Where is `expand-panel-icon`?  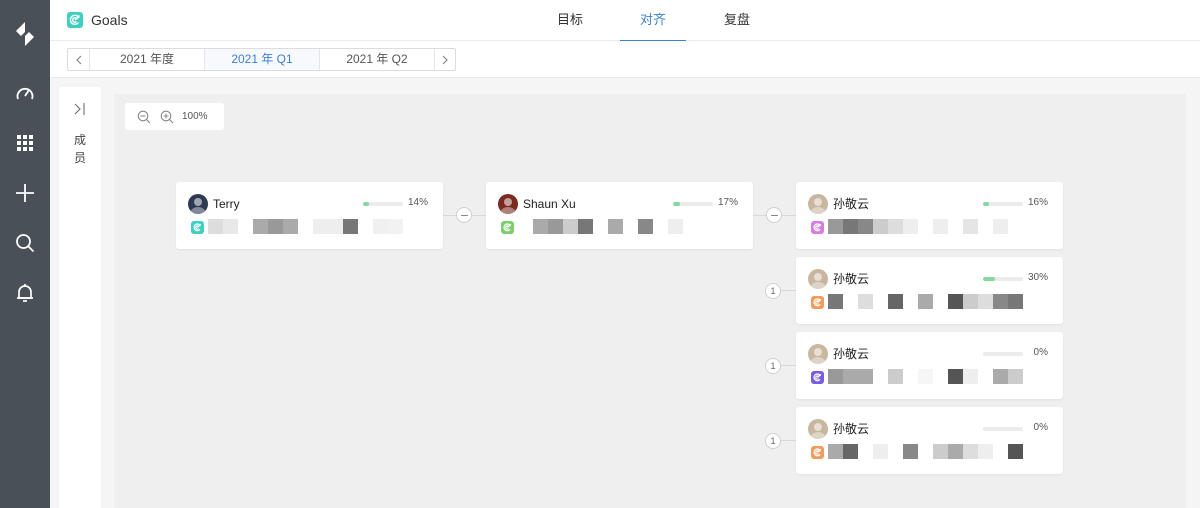 expand-panel-icon is located at coordinates (80, 109).